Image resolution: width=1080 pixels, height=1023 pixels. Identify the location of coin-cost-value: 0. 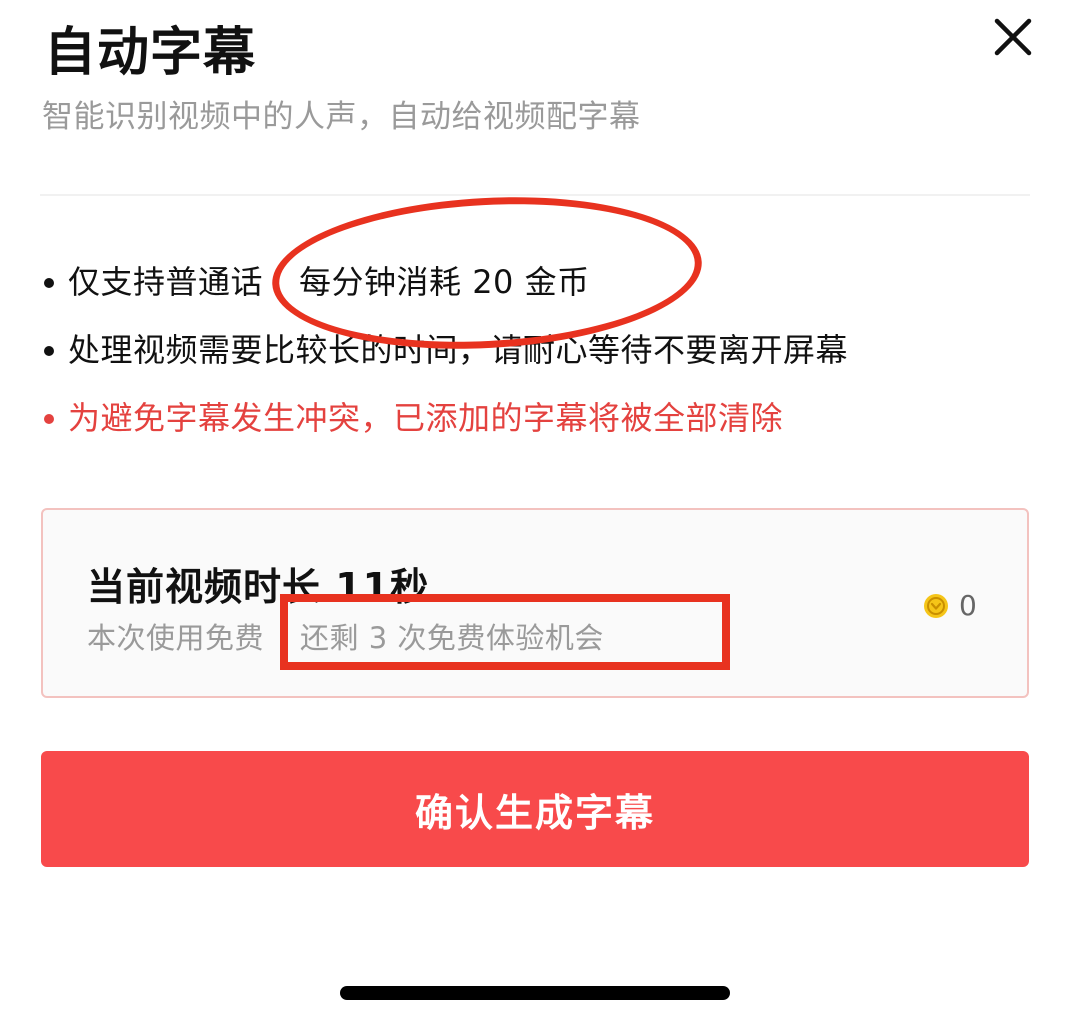
(968, 605).